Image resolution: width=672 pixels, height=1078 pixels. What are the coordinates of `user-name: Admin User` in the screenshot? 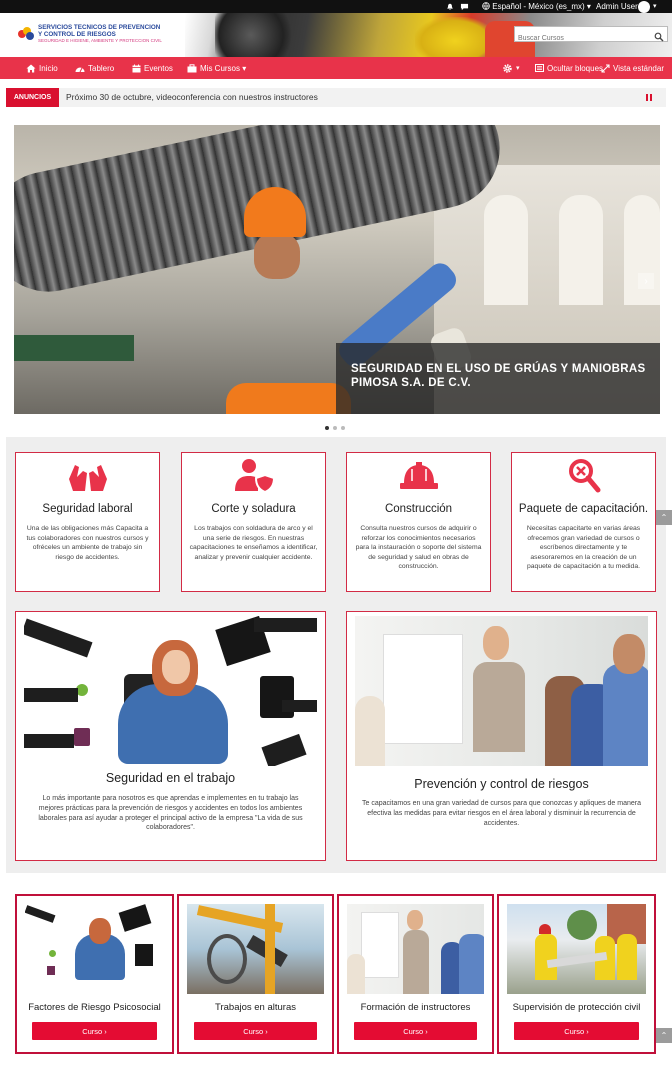 It's located at (617, 6).